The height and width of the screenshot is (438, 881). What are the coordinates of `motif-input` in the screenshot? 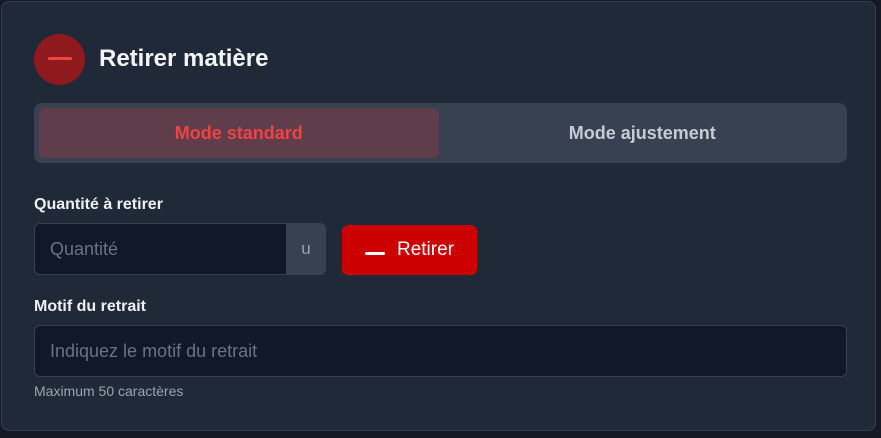 It's located at (440, 351).